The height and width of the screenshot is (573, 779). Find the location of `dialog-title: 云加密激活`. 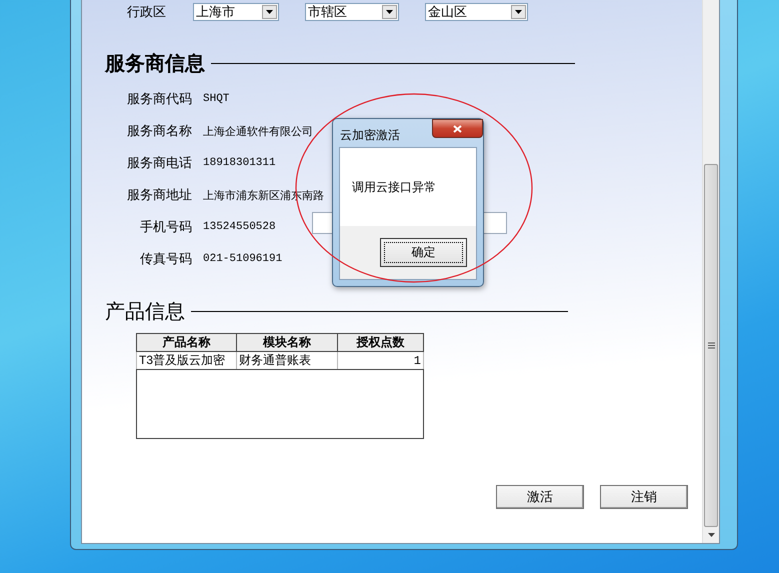

dialog-title: 云加密激活 is located at coordinates (370, 135).